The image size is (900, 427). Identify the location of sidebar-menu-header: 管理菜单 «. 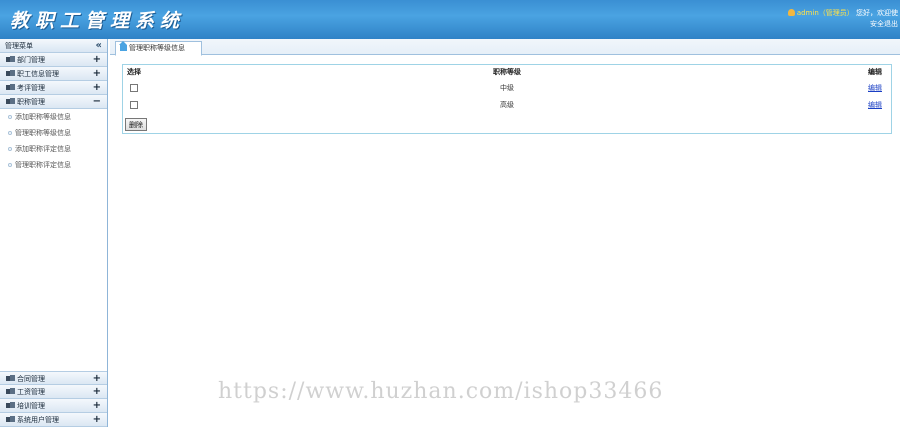
(53, 46).